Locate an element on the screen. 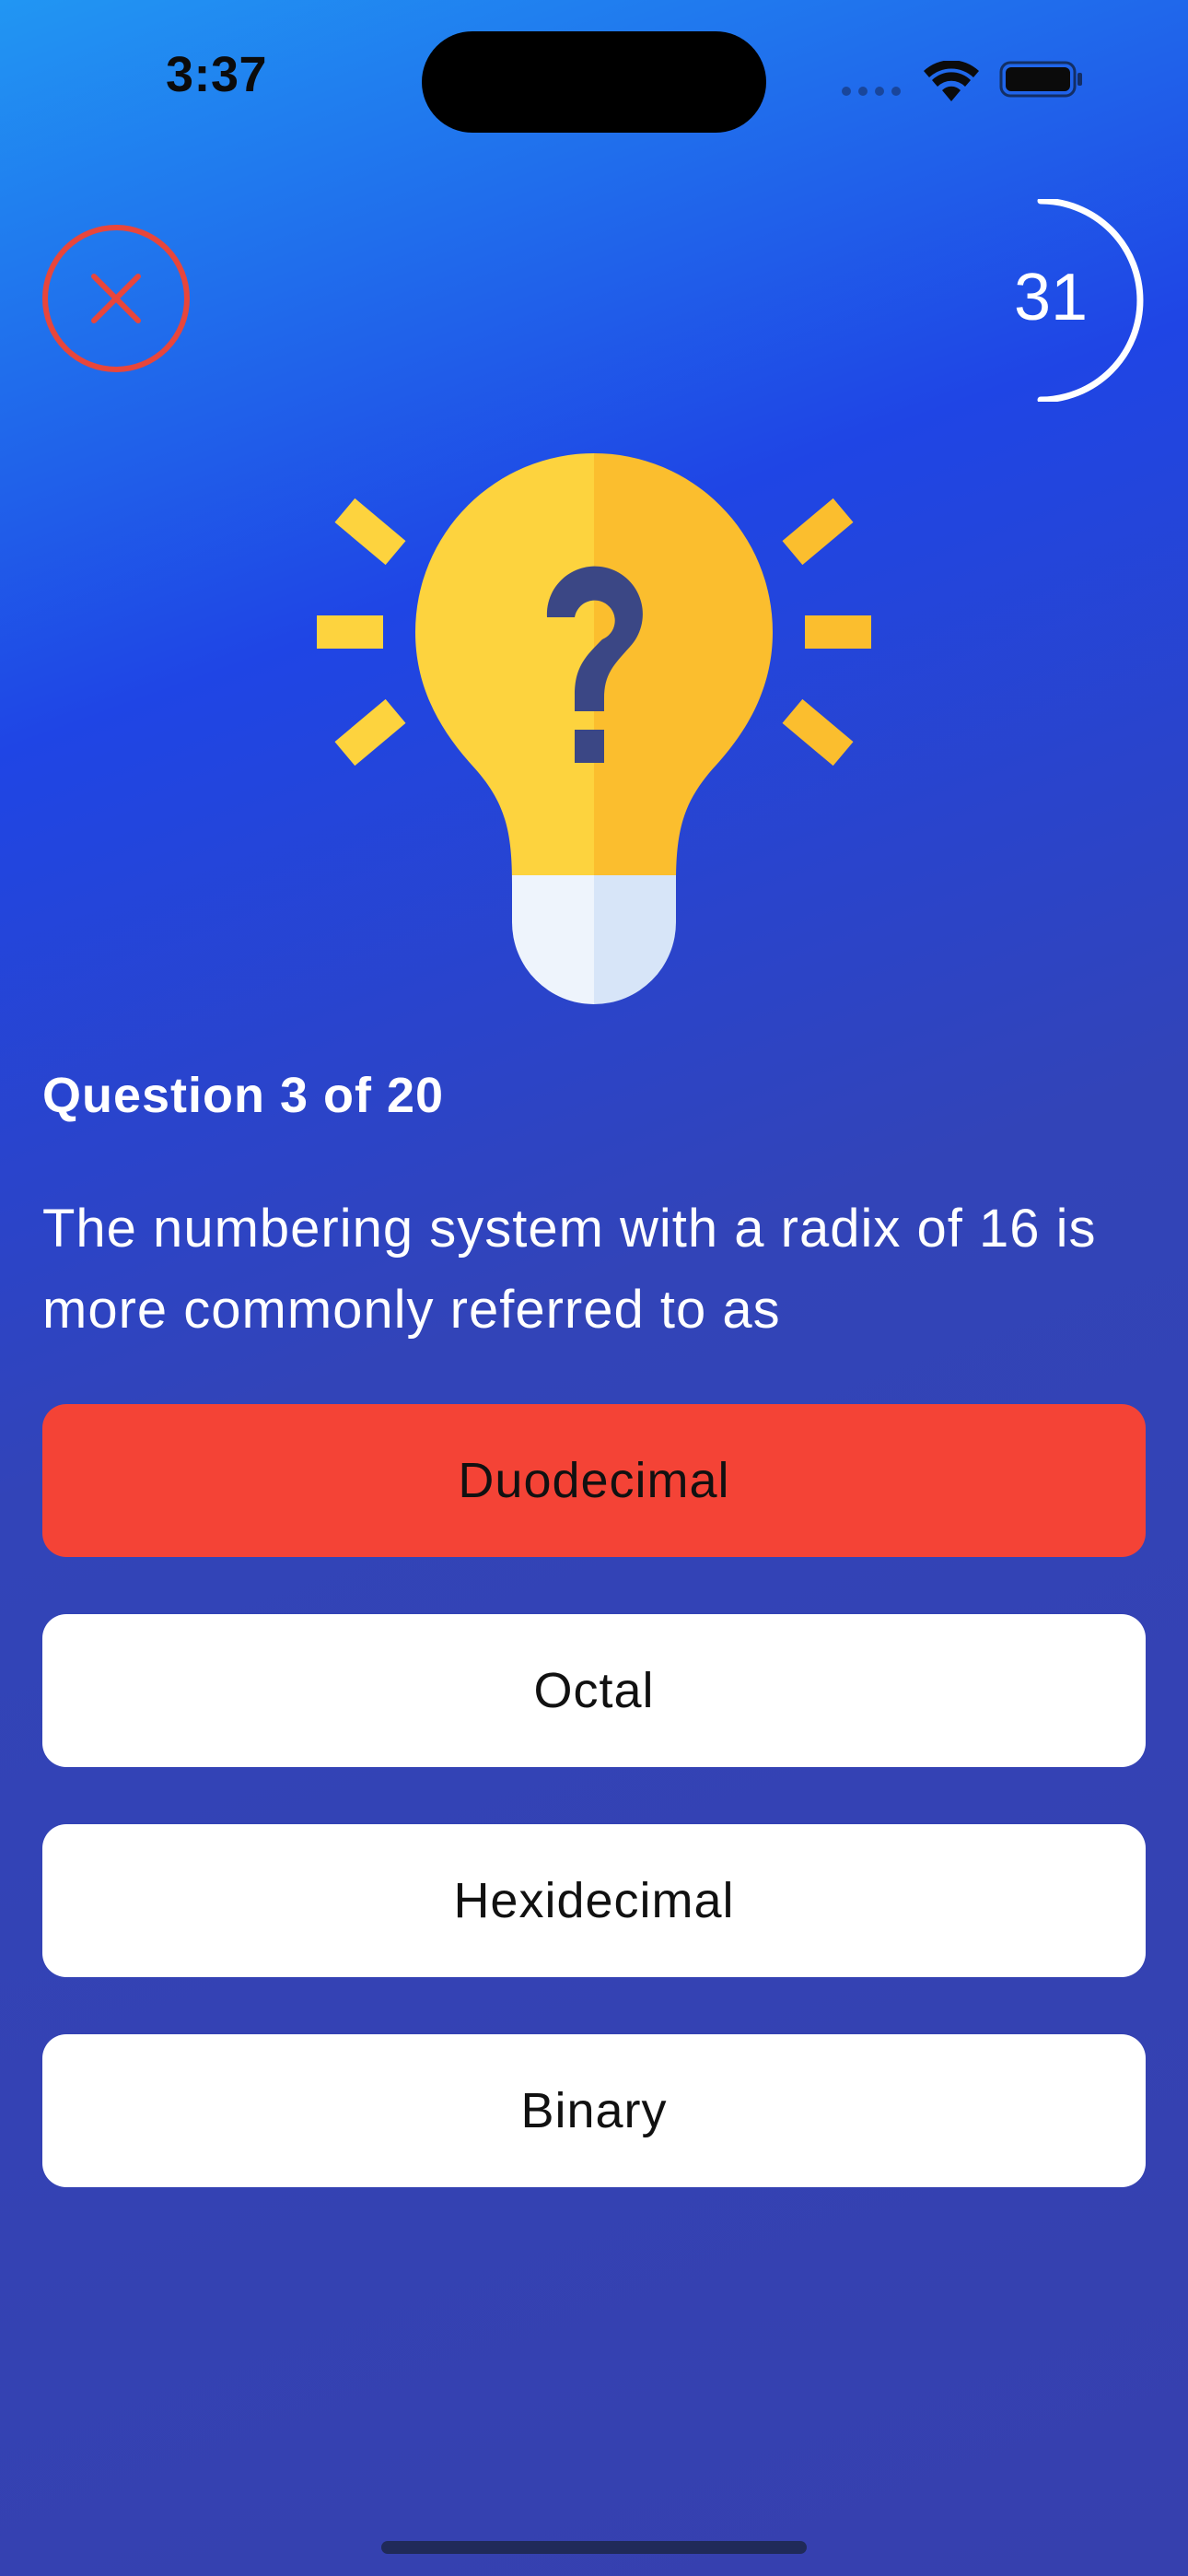 This screenshot has height=2576, width=1188. answer-option-hexidecimal: Hexidecimal is located at coordinates (594, 1900).